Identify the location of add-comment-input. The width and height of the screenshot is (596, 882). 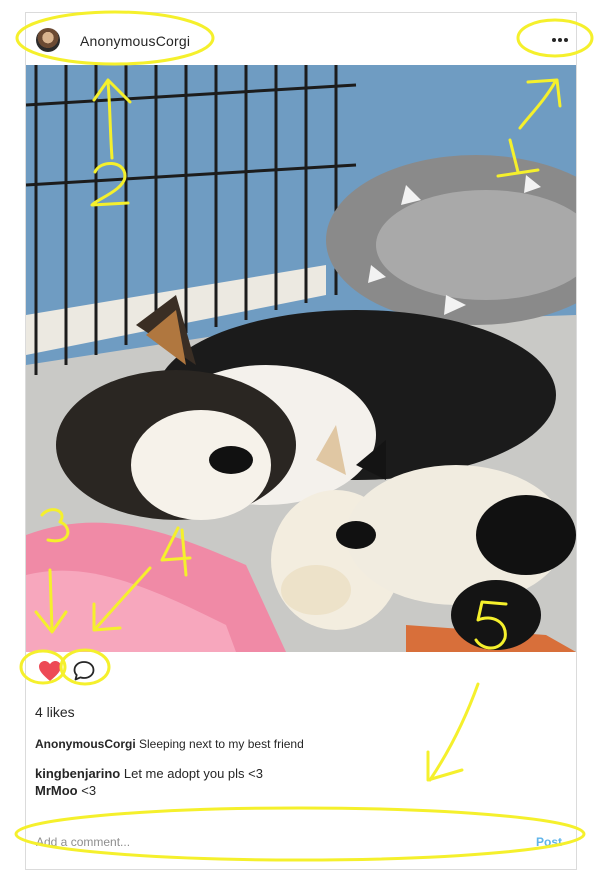
(246, 842).